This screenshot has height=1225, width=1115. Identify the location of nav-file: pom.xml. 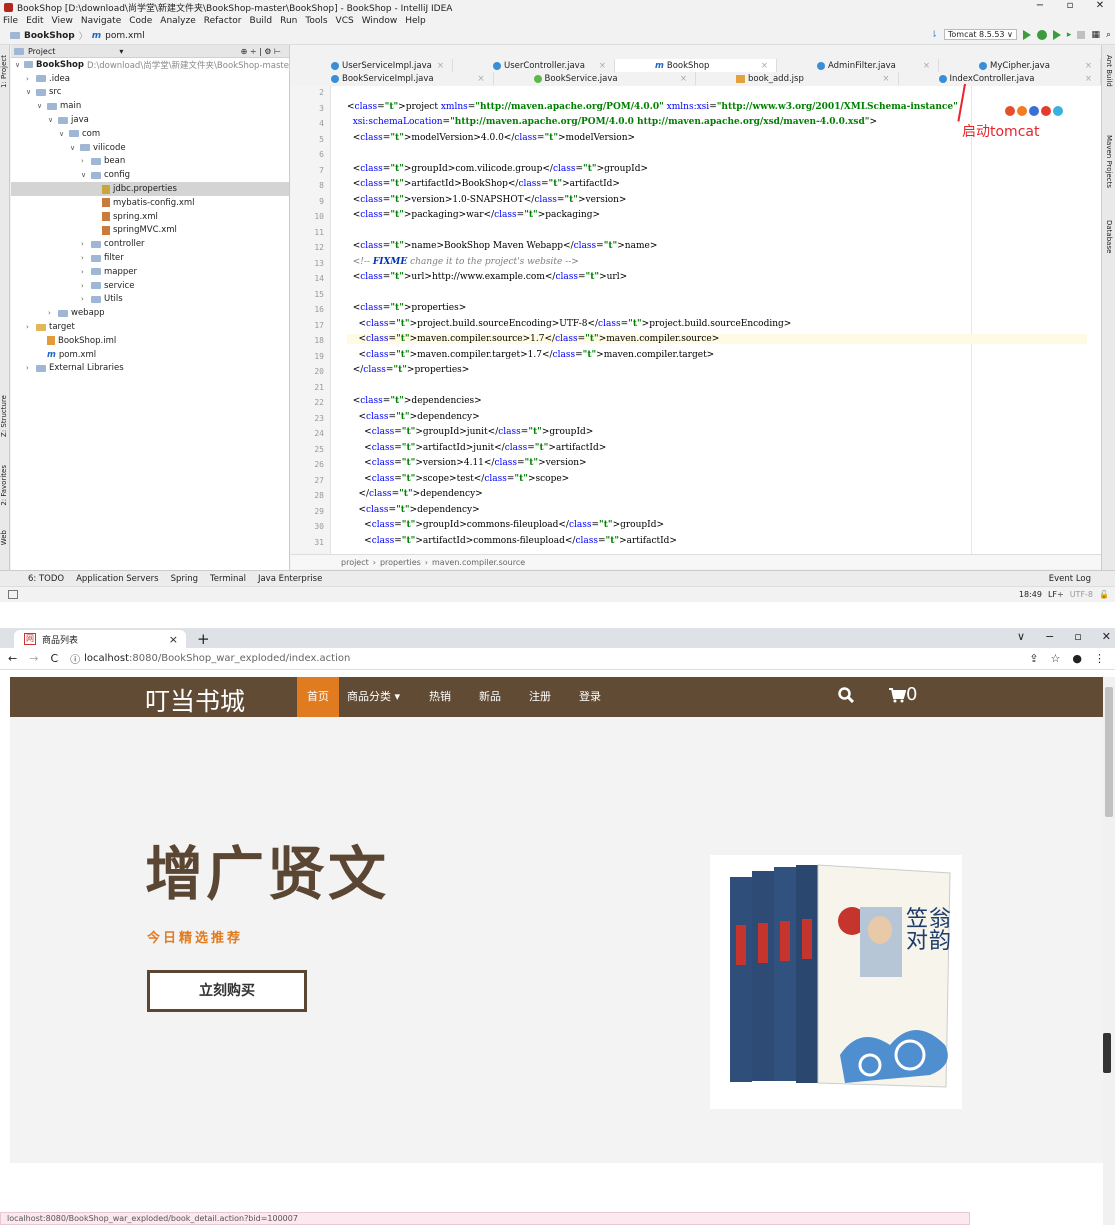
(124, 36).